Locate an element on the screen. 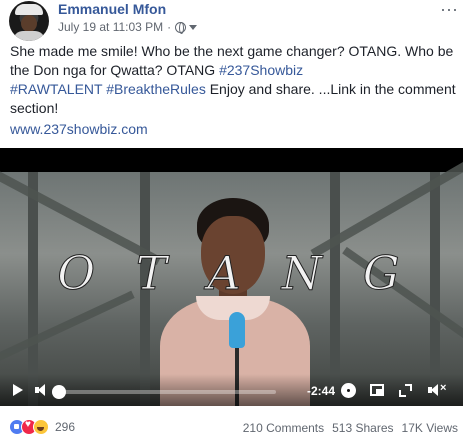 The height and width of the screenshot is (441, 467). website-link: www.237showbiz.com is located at coordinates (79, 129).